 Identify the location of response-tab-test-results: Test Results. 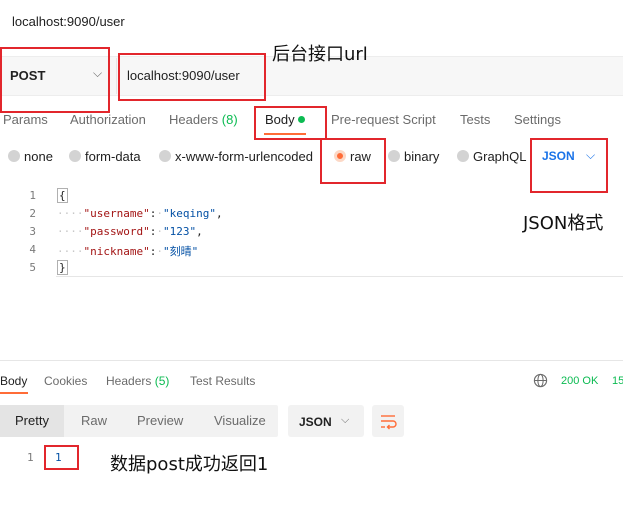
(222, 381).